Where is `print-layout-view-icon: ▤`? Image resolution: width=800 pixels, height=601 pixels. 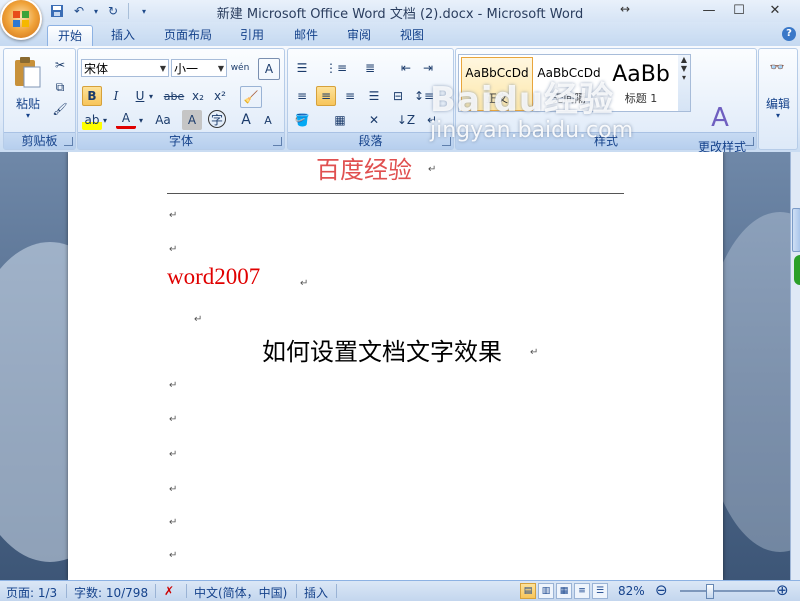
print-layout-view-icon: ▤ is located at coordinates (528, 591).